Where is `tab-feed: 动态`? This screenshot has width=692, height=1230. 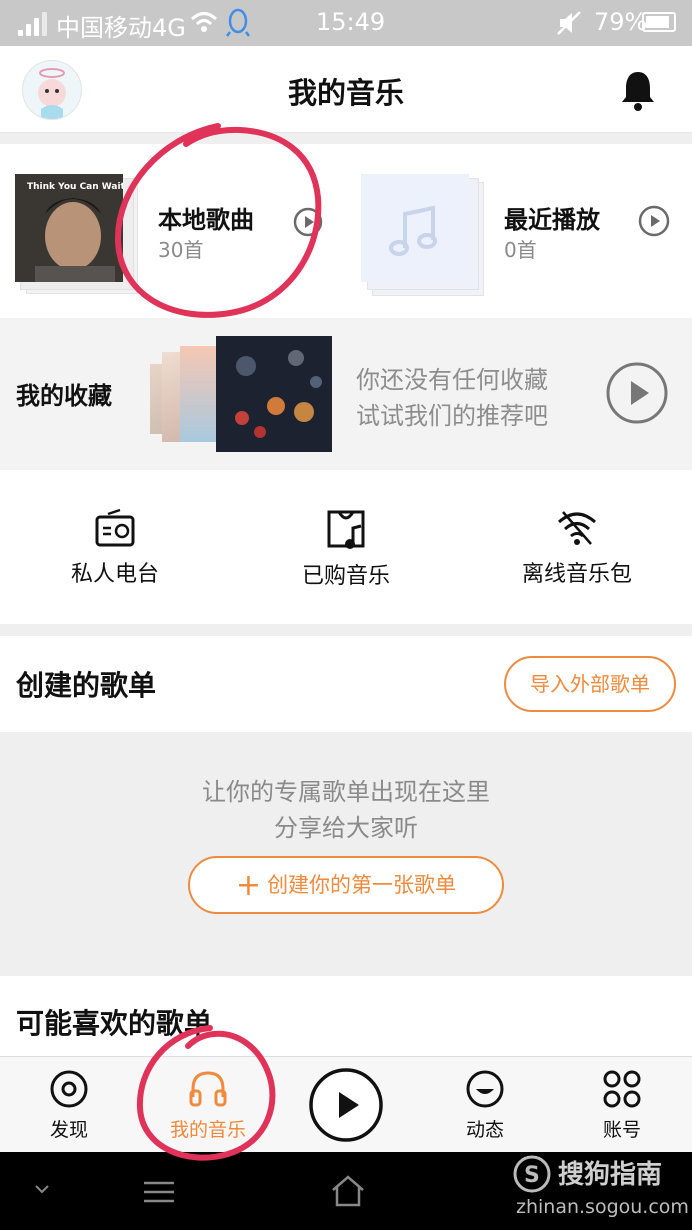 tab-feed: 动态 is located at coordinates (485, 1105).